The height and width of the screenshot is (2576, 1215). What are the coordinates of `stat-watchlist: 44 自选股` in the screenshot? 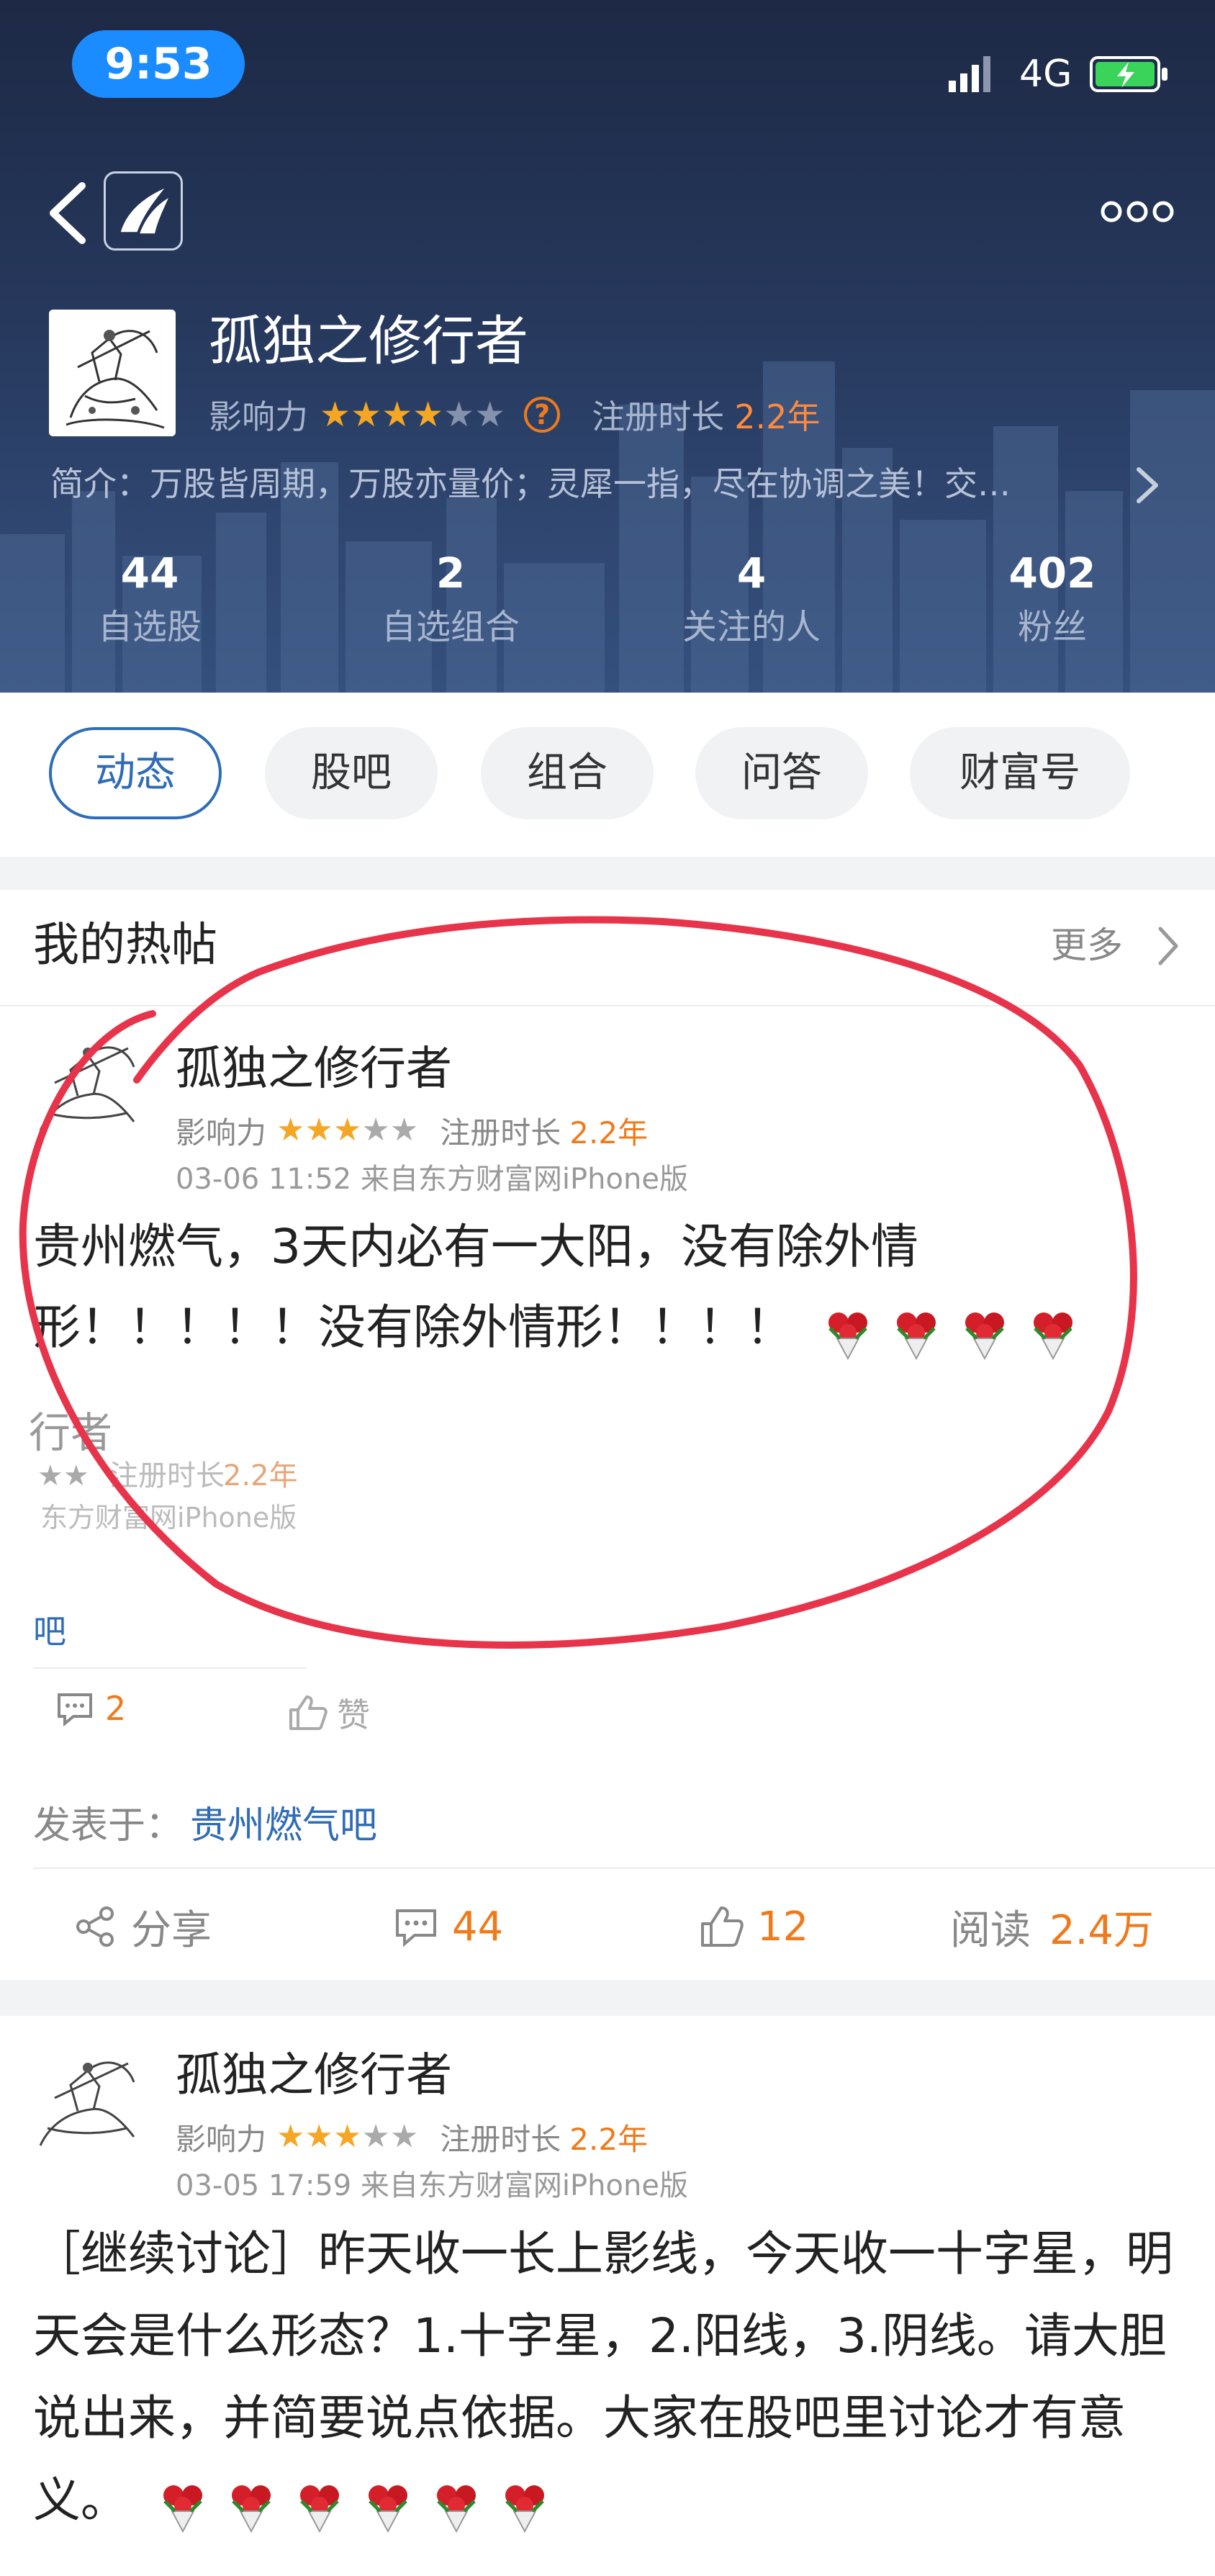 It's located at (150, 598).